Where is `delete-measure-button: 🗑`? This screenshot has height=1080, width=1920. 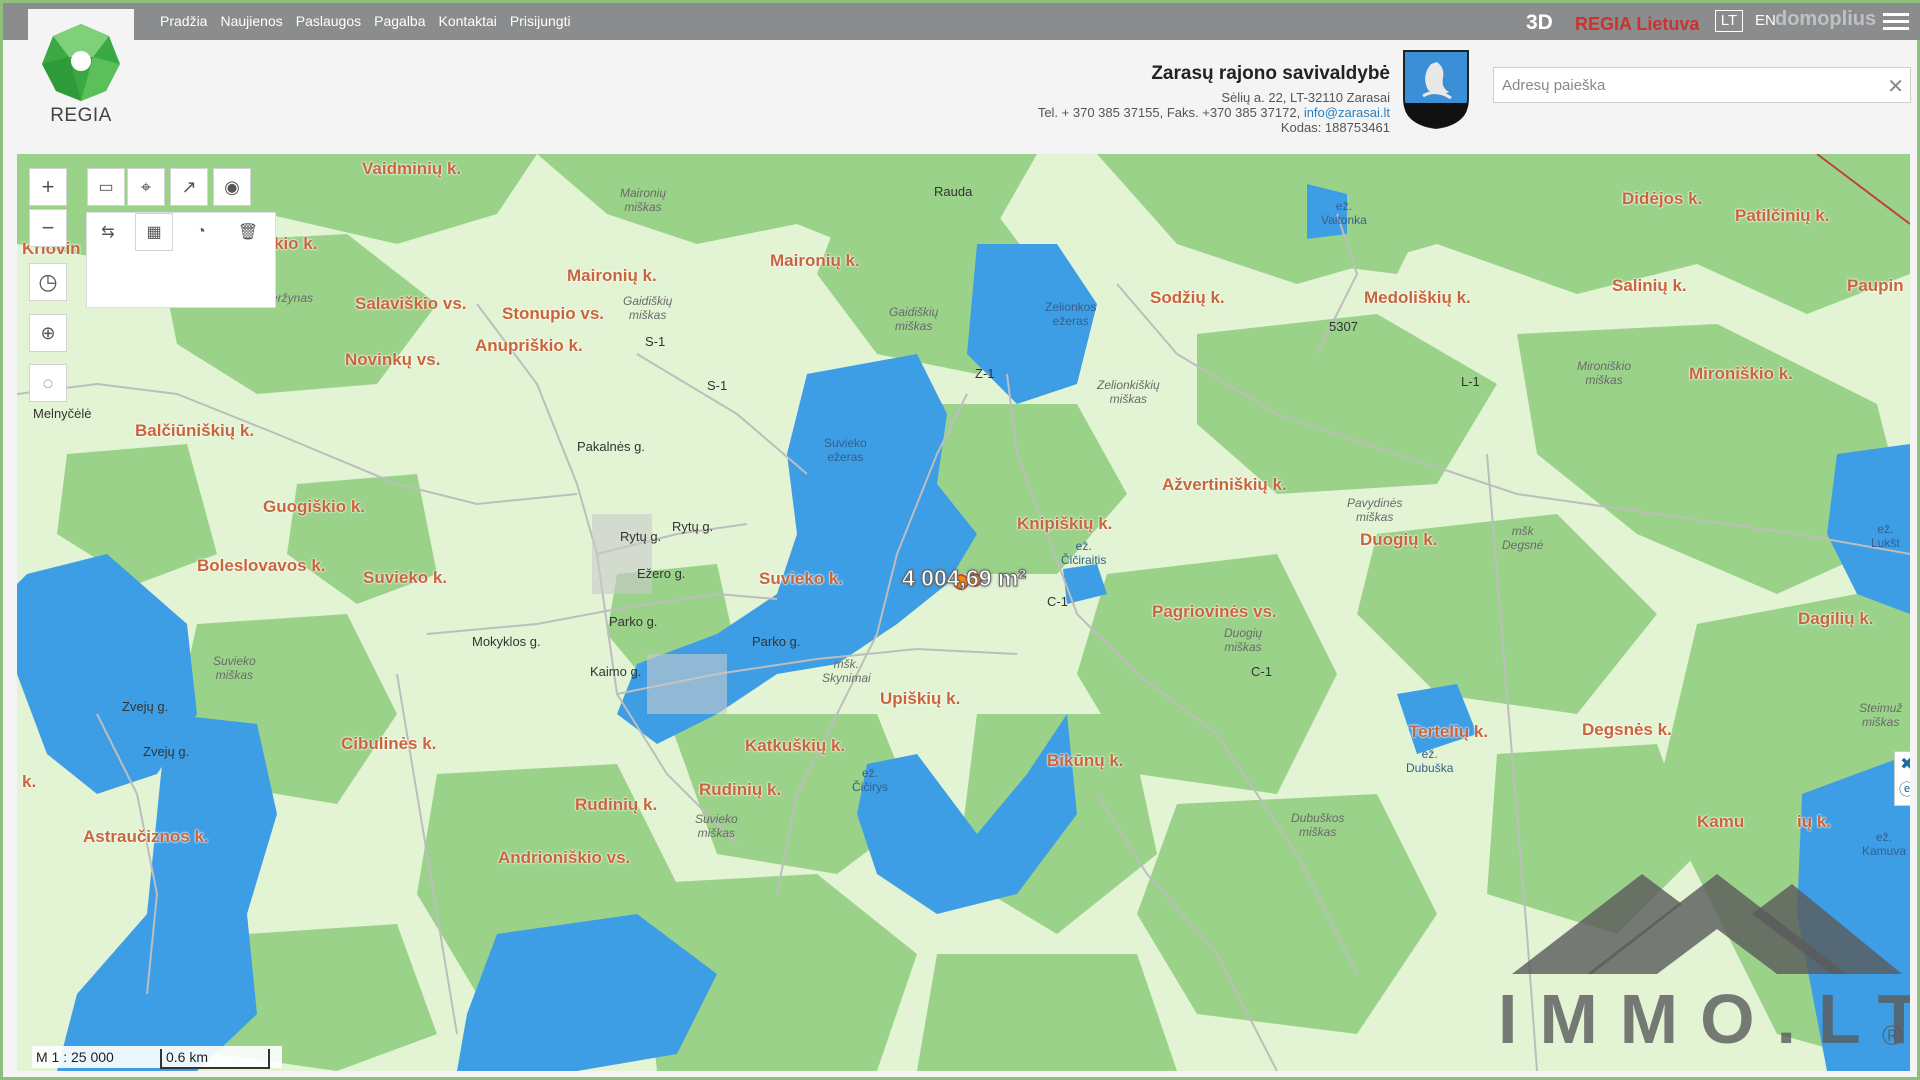 delete-measure-button: 🗑 is located at coordinates (248, 232).